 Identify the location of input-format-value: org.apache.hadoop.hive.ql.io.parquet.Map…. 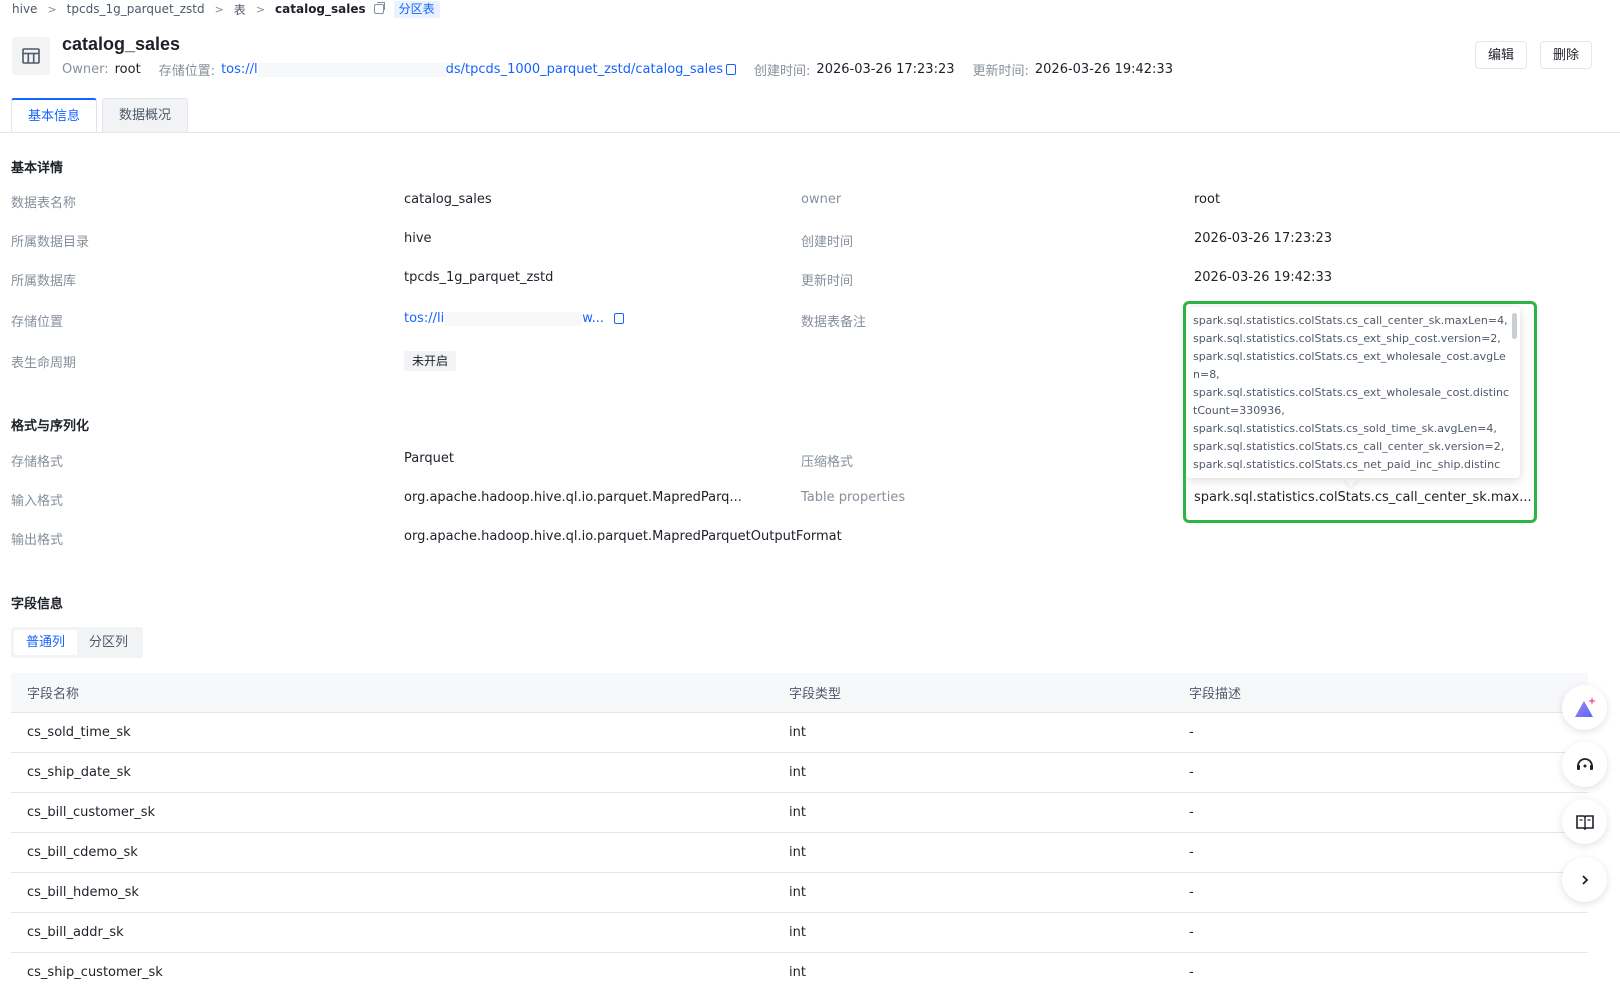
(573, 497).